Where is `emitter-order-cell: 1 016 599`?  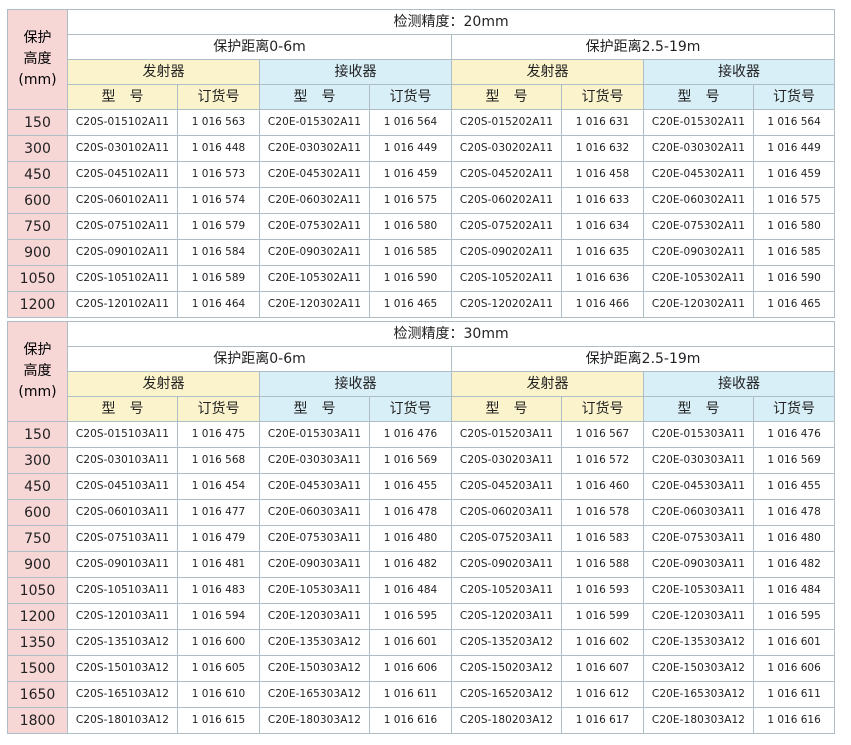
emitter-order-cell: 1 016 599 is located at coordinates (602, 616).